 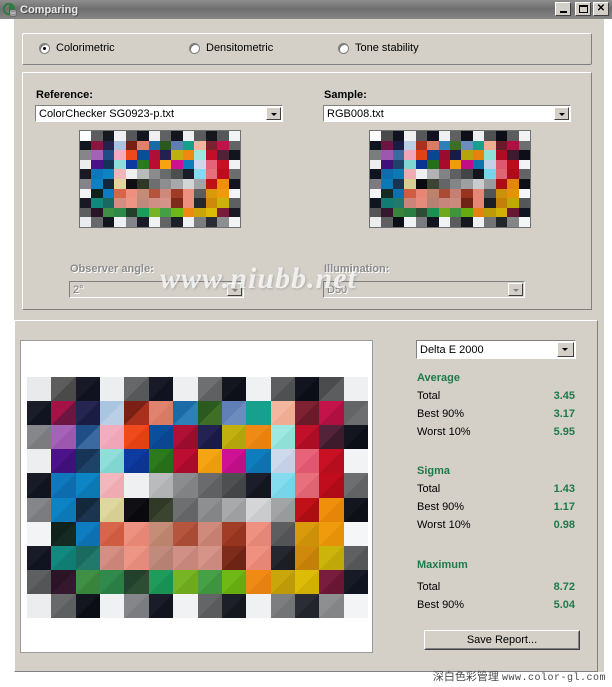 What do you see at coordinates (156, 289) in the screenshot?
I see `observer-angle-combobox: 2°` at bounding box center [156, 289].